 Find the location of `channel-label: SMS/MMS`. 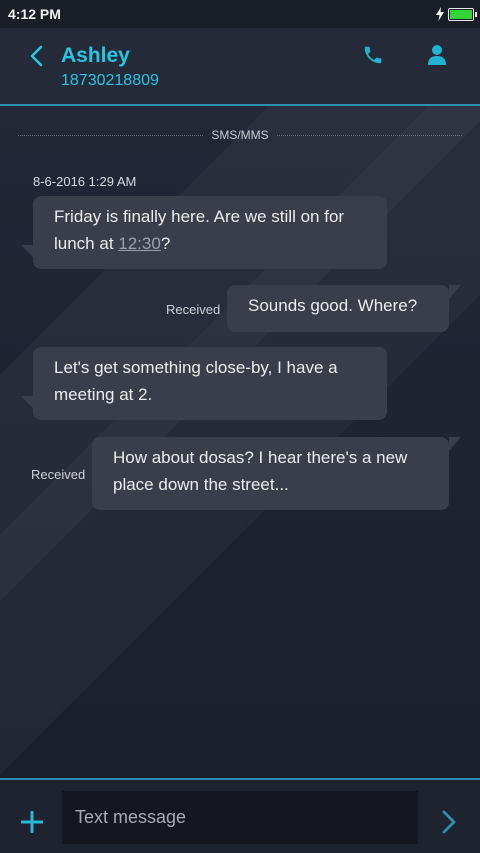

channel-label: SMS/MMS is located at coordinates (240, 135).